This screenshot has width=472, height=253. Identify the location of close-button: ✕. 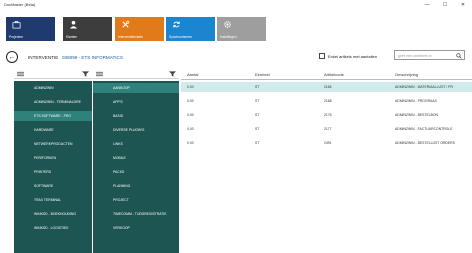
(463, 4).